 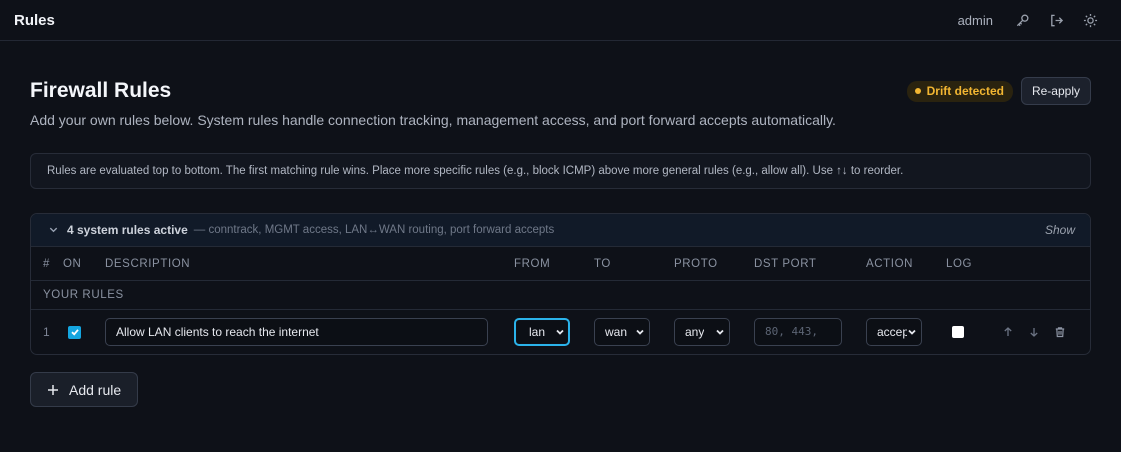 I want to click on page-title: Firewall Rules, so click(x=101, y=90).